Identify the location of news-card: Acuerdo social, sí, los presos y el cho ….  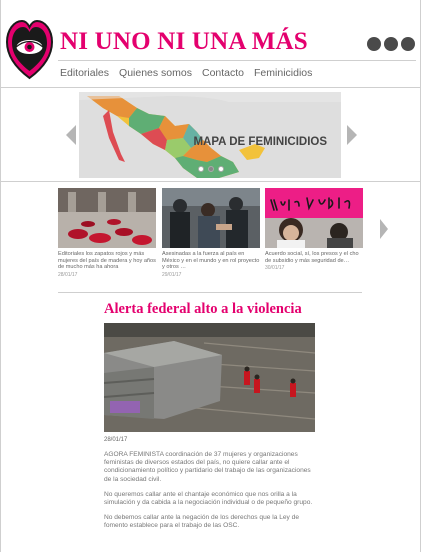
(314, 229).